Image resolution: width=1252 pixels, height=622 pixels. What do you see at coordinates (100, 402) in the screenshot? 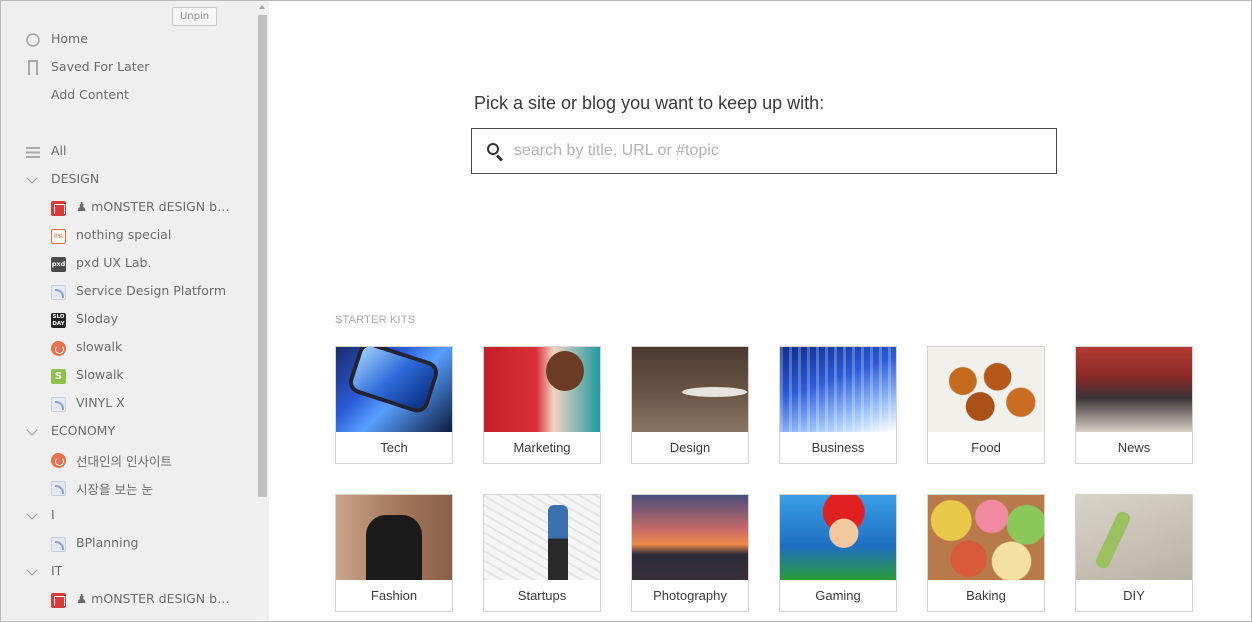
I see `feed-label: VINYL X` at bounding box center [100, 402].